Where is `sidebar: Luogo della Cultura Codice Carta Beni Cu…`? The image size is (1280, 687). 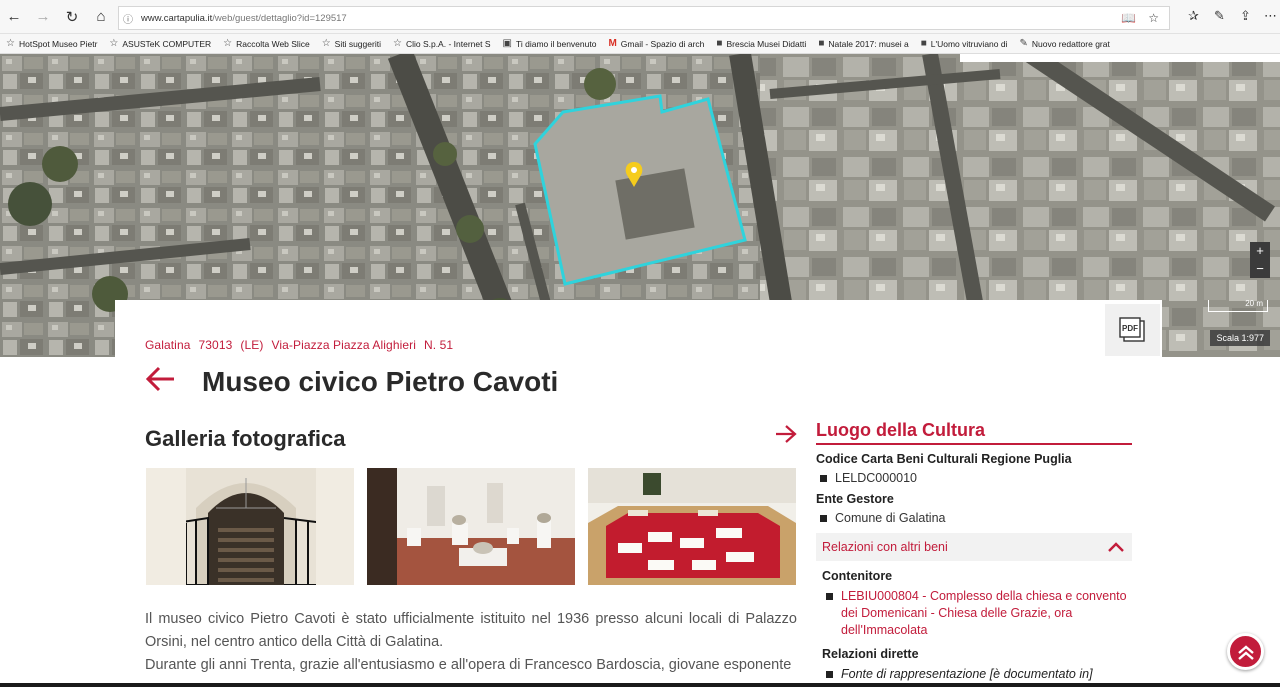
sidebar: Luogo della Cultura Codice Carta Beni Cu… is located at coordinates (974, 551).